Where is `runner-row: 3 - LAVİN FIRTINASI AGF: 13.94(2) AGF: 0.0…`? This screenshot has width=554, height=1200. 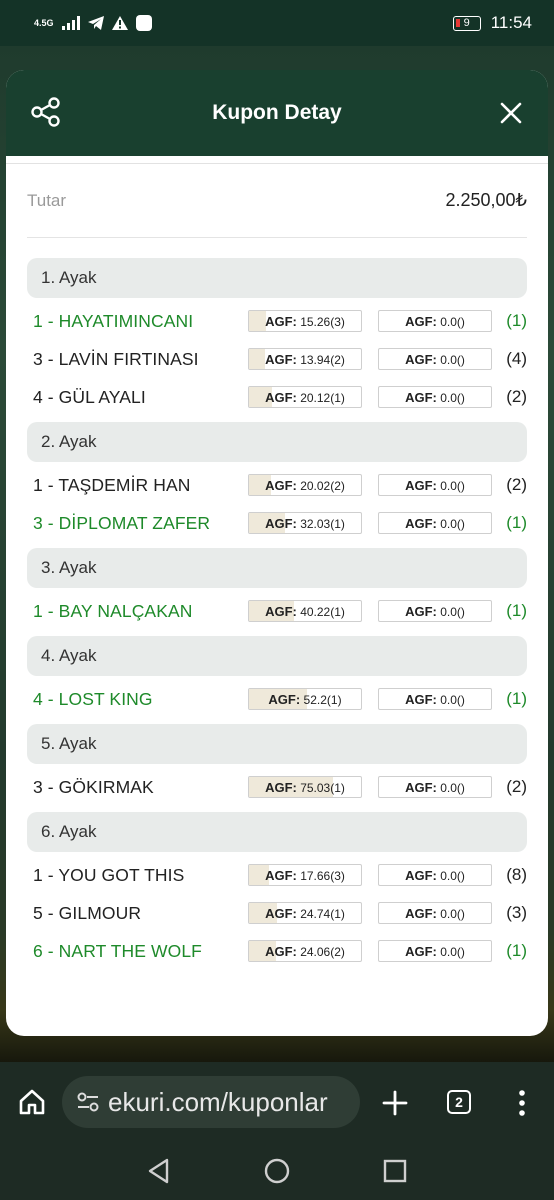
runner-row: 3 - LAVİN FIRTINASI AGF: 13.94(2) AGF: 0.0… is located at coordinates (277, 359).